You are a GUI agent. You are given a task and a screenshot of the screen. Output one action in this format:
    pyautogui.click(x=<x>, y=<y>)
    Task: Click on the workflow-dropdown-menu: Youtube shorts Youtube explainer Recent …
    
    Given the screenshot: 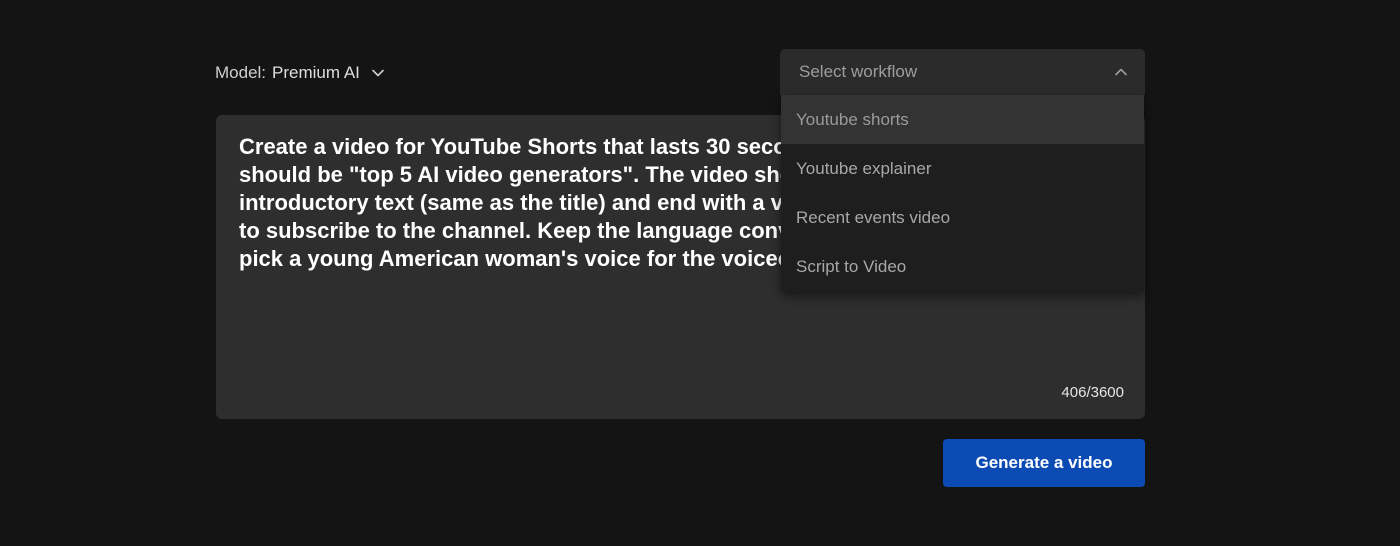 What is the action you would take?
    pyautogui.click(x=962, y=193)
    